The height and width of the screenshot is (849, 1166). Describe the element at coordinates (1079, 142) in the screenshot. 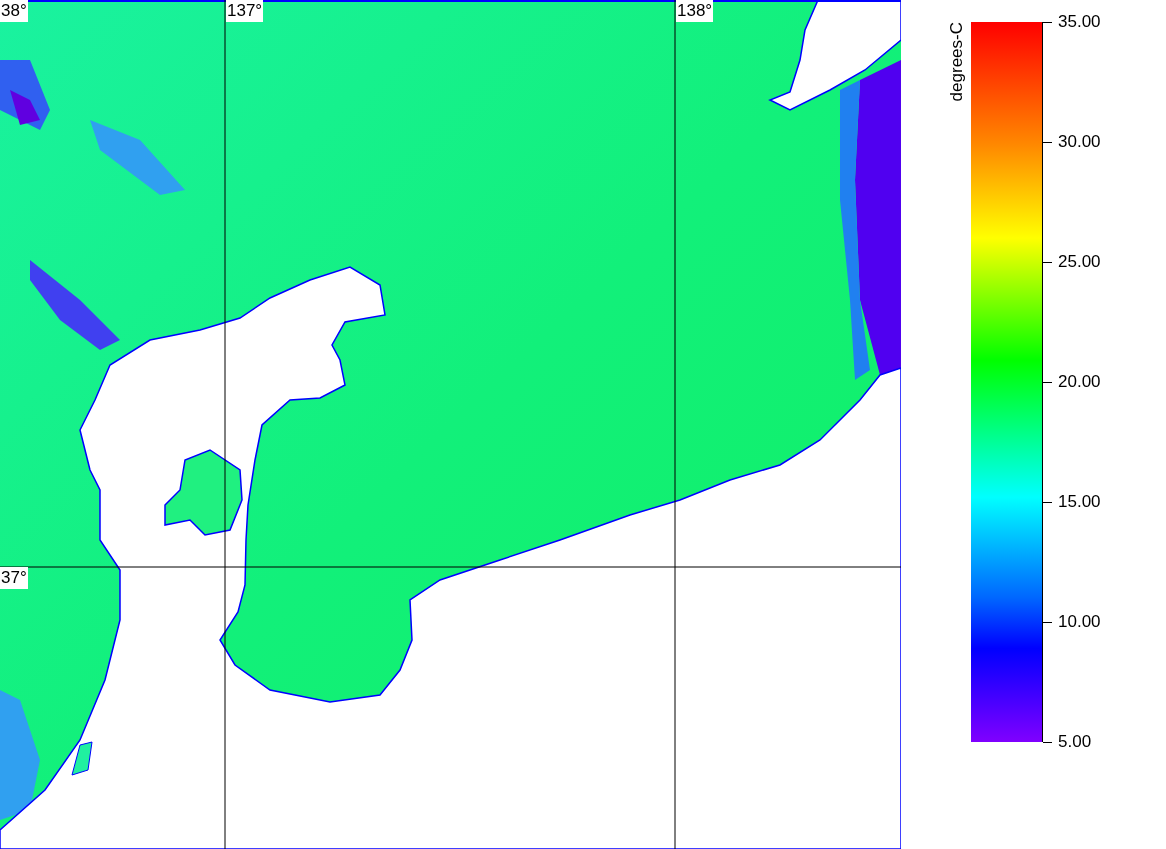

I see `tick-label: 30.00` at that location.